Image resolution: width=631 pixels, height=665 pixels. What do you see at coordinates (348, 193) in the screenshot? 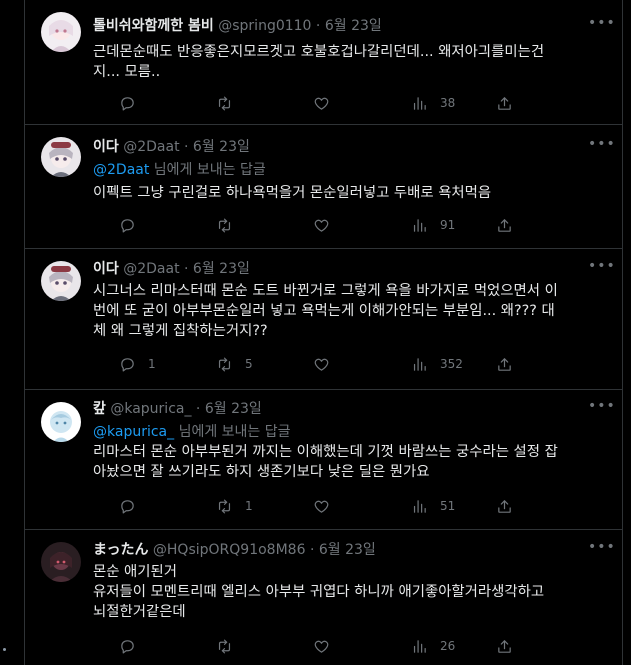
I see `tweet-text: 이펙트 그냥 구린걸로 하나욕먹을거 몬순일러넣고 두배로 욕처먹음` at bounding box center [348, 193].